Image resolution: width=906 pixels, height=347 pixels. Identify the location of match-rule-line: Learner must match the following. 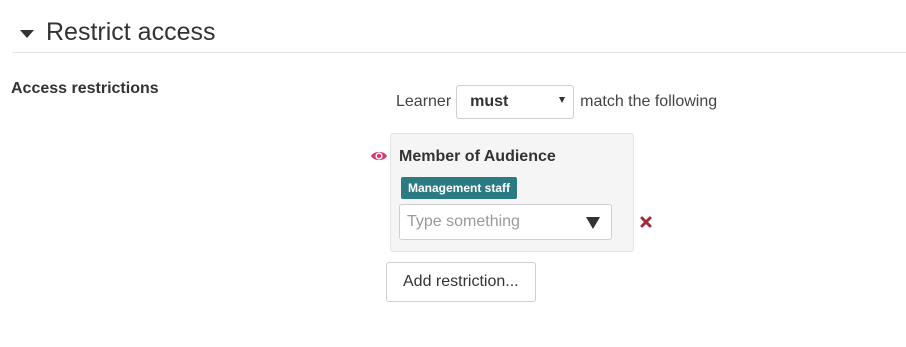
(556, 102).